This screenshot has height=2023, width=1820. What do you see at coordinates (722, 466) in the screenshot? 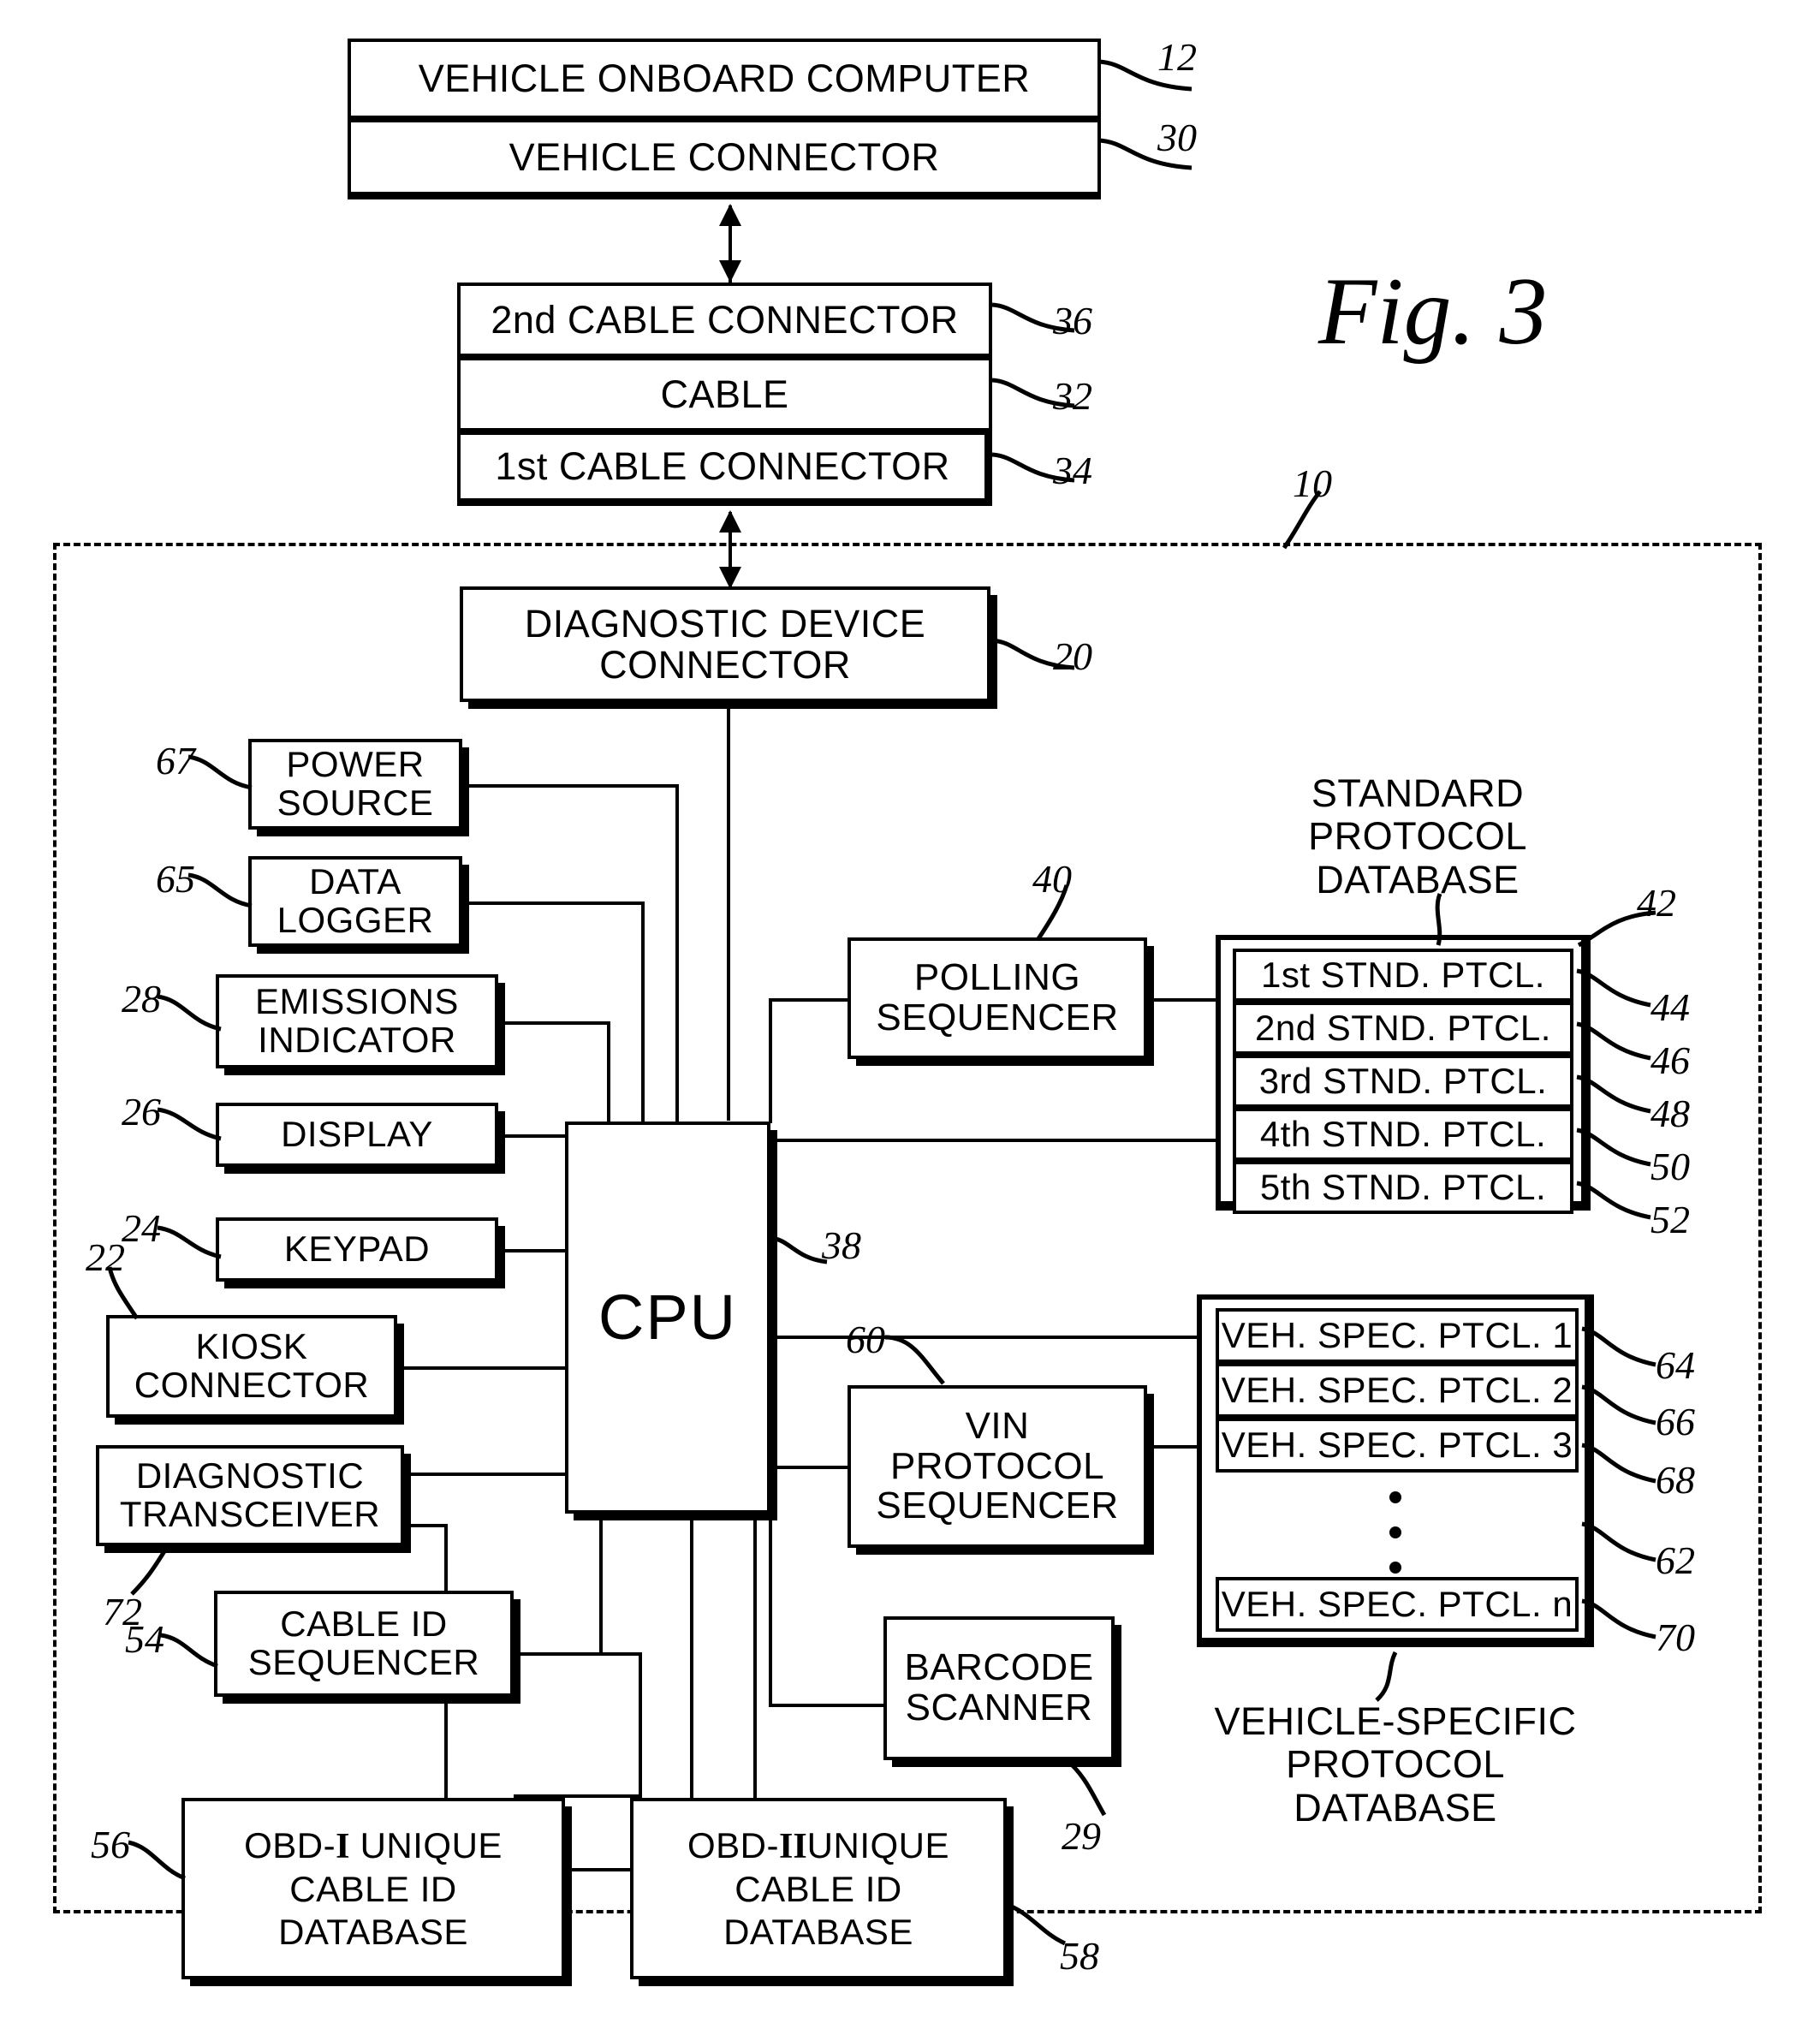
I see `first-cable-connector-label: 1st CABLE CONNECTOR` at bounding box center [722, 466].